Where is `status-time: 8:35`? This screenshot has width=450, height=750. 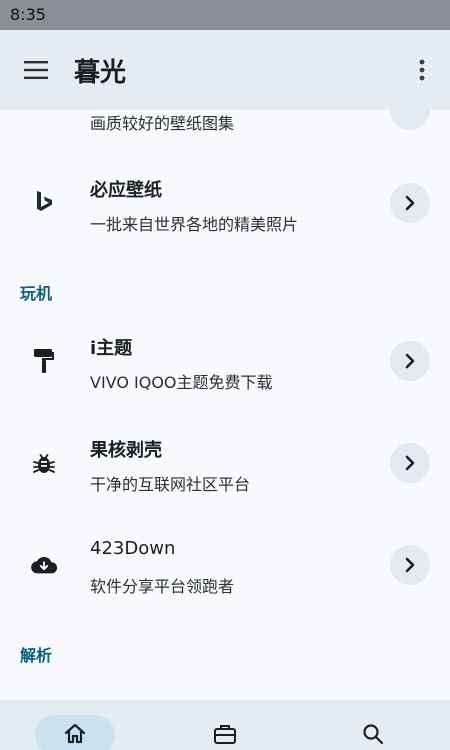 status-time: 8:35 is located at coordinates (28, 14).